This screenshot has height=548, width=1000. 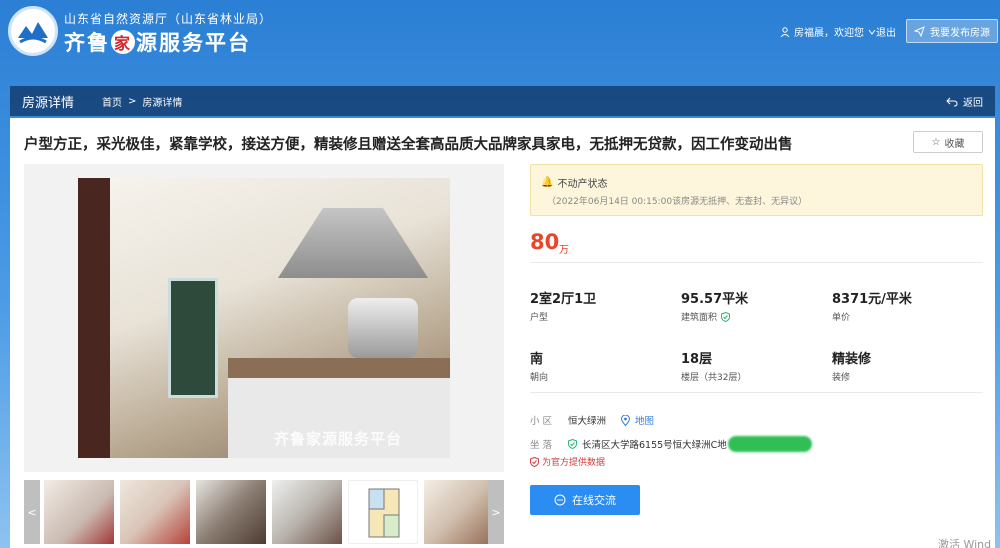 I want to click on area-value: 95.57平米, so click(x=715, y=299).